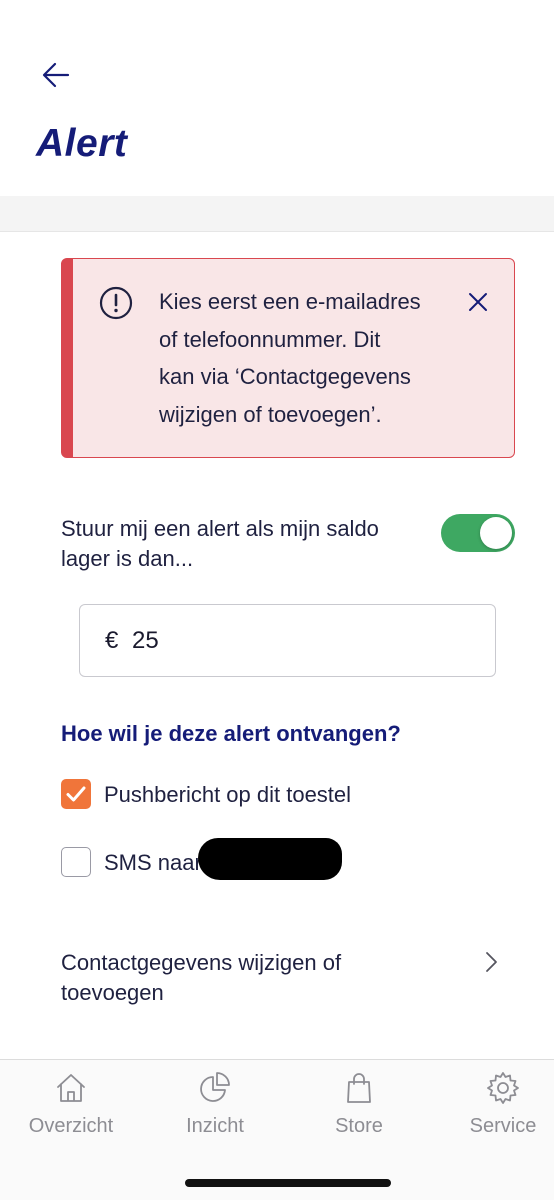 The width and height of the screenshot is (554, 1200). I want to click on close-icon, so click(478, 302).